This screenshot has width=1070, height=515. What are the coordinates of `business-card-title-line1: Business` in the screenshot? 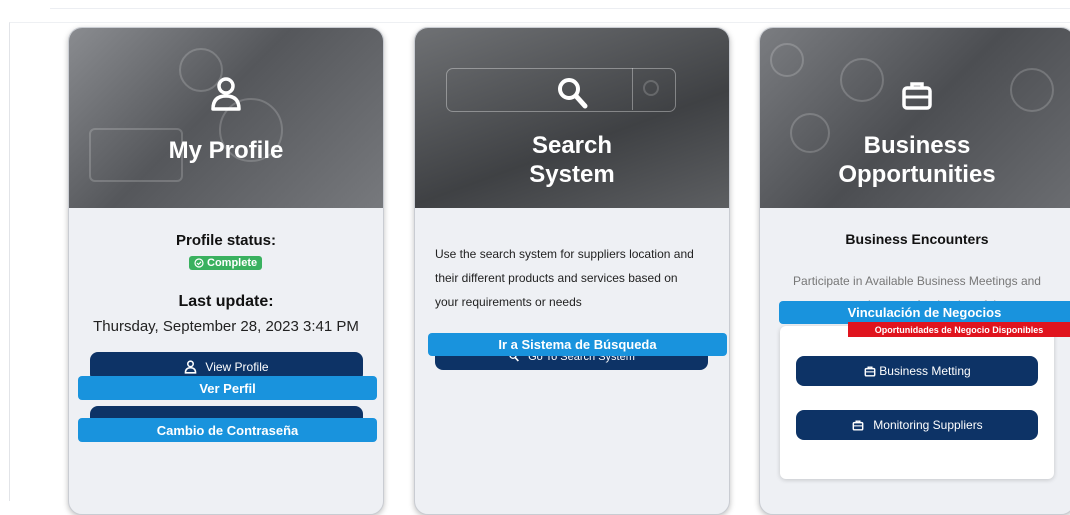 It's located at (917, 145).